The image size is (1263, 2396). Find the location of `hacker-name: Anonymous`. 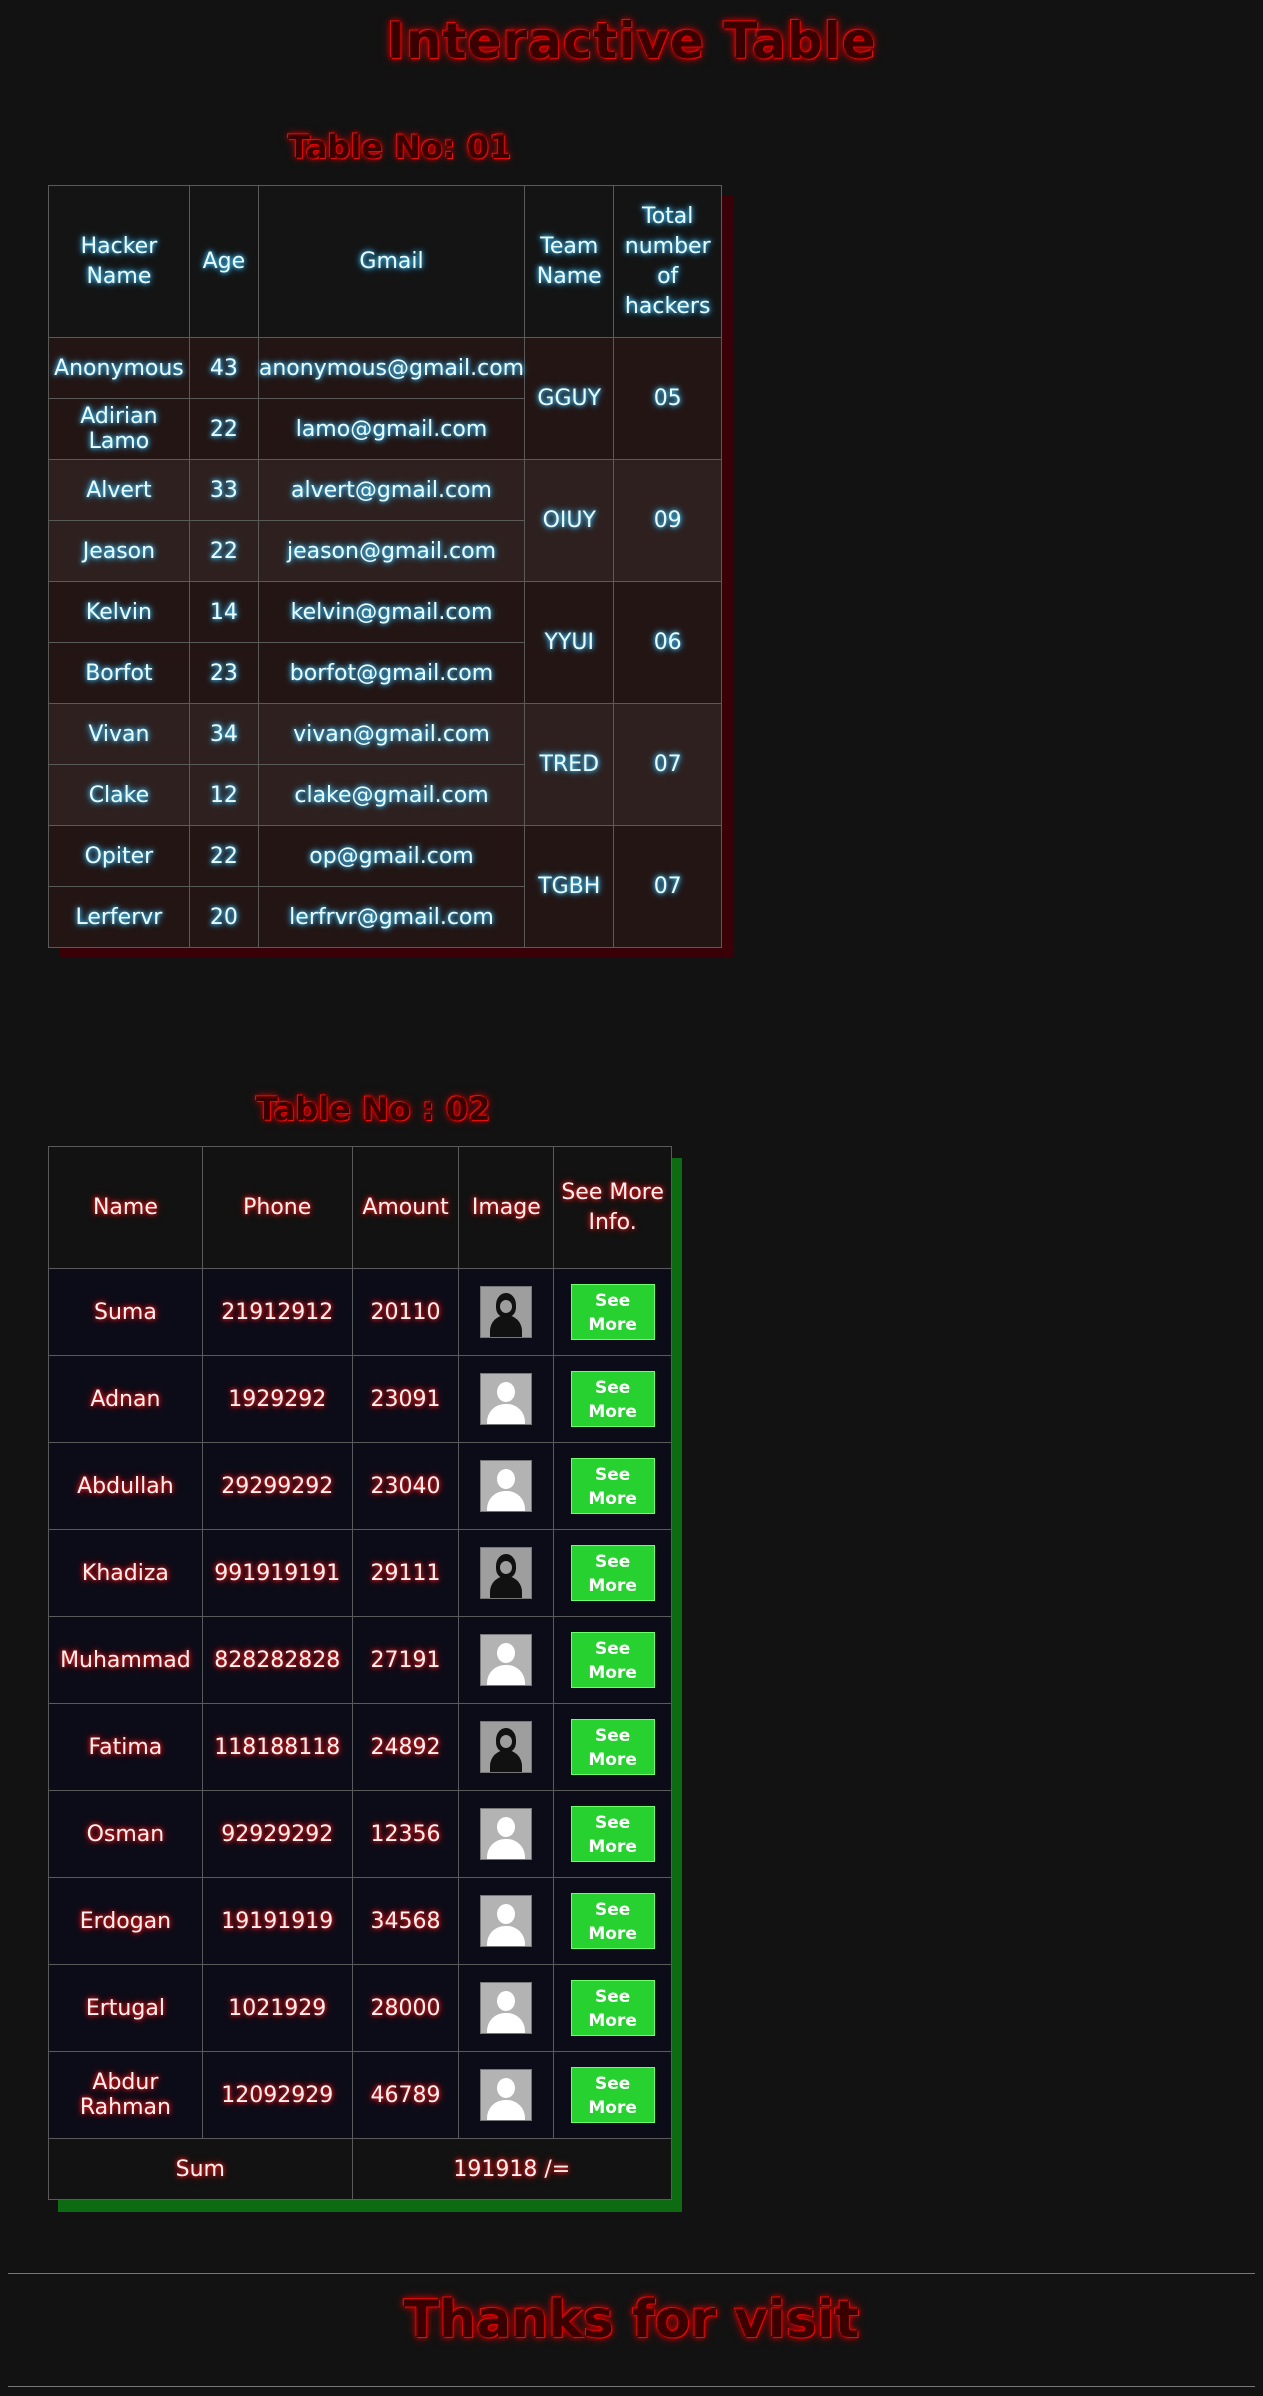

hacker-name: Anonymous is located at coordinates (119, 368).